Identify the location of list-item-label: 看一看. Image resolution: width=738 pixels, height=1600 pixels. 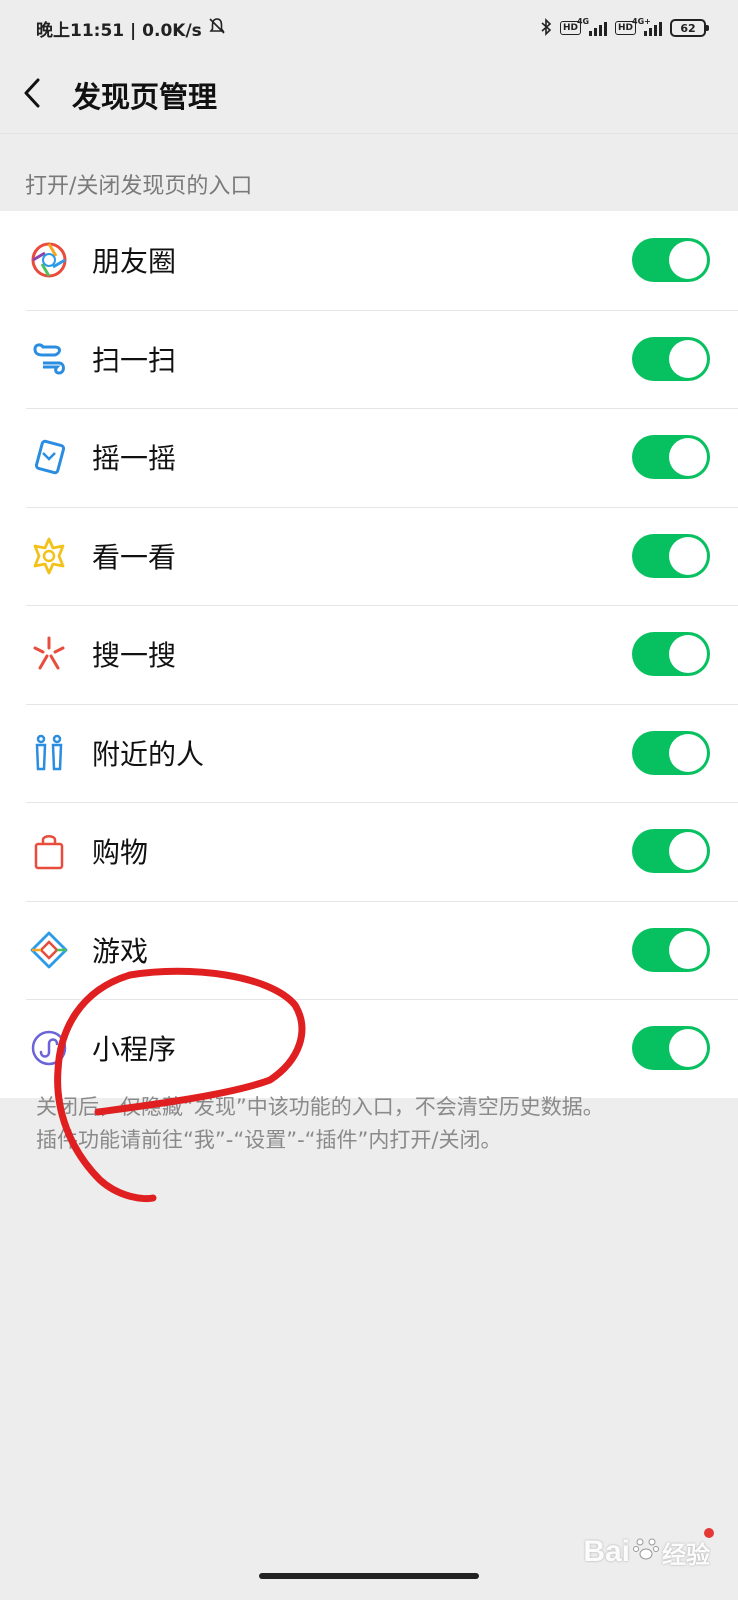
(134, 557).